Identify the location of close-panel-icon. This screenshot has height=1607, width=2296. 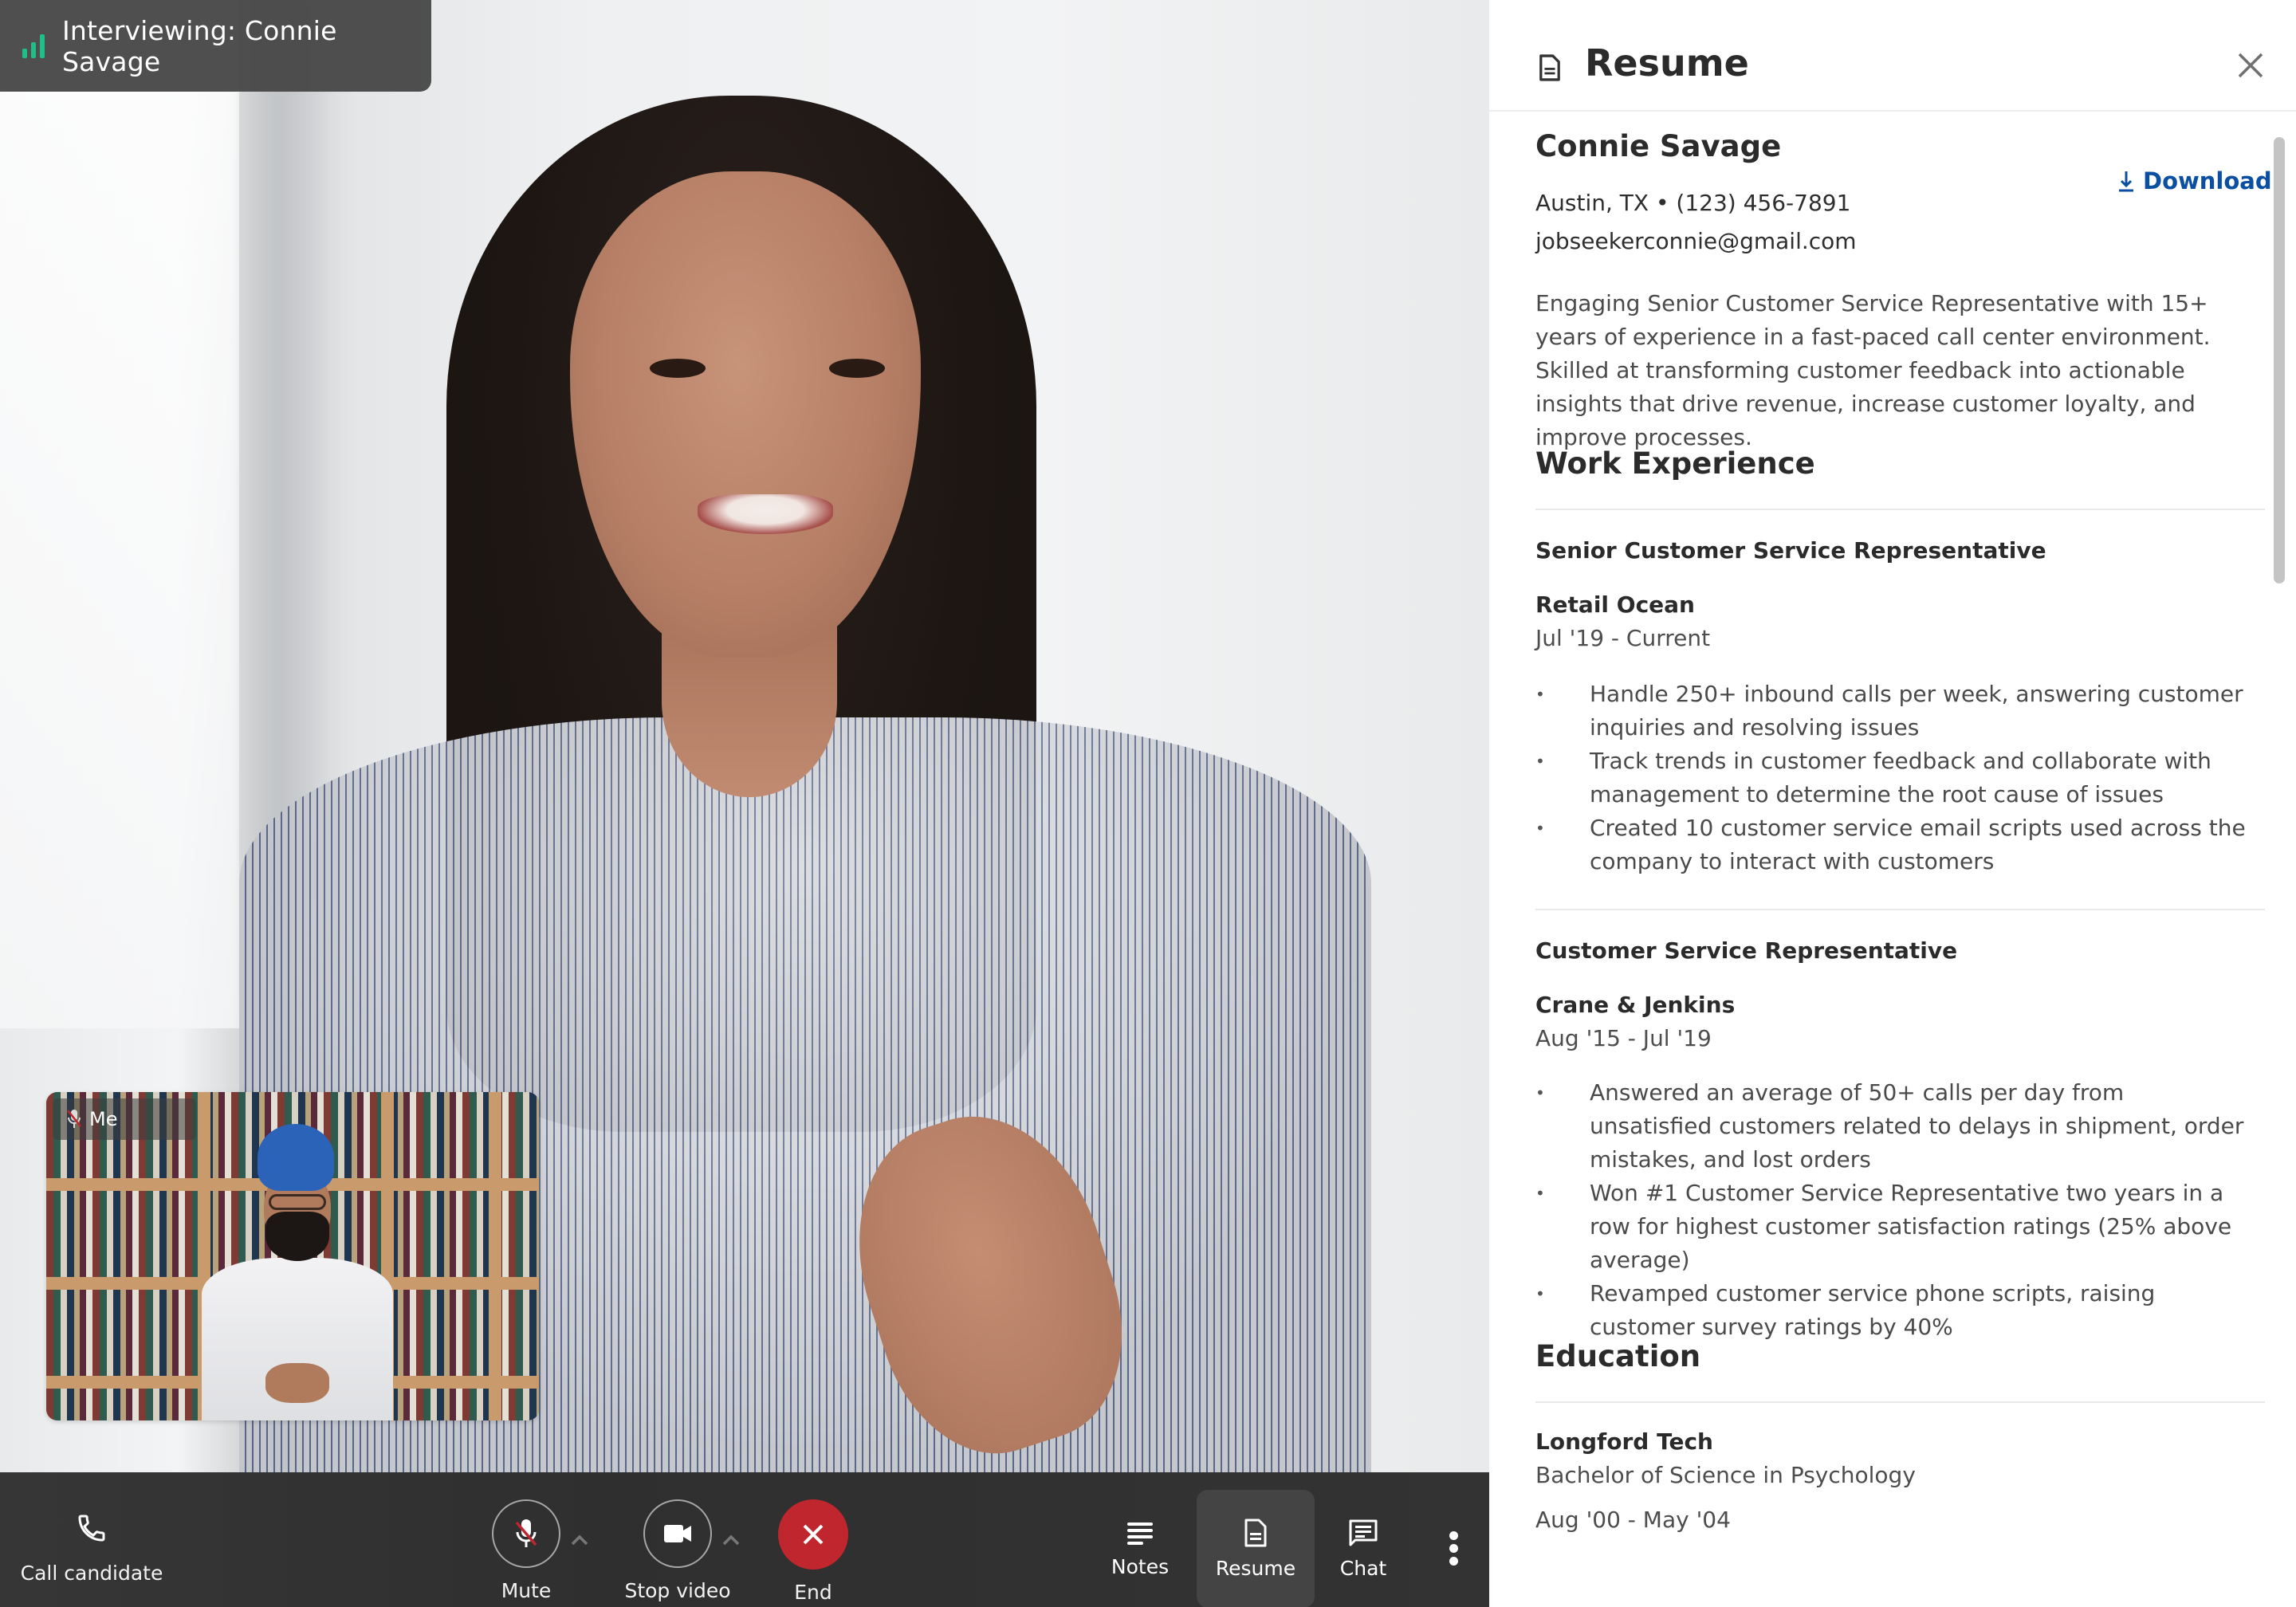
(2251, 65).